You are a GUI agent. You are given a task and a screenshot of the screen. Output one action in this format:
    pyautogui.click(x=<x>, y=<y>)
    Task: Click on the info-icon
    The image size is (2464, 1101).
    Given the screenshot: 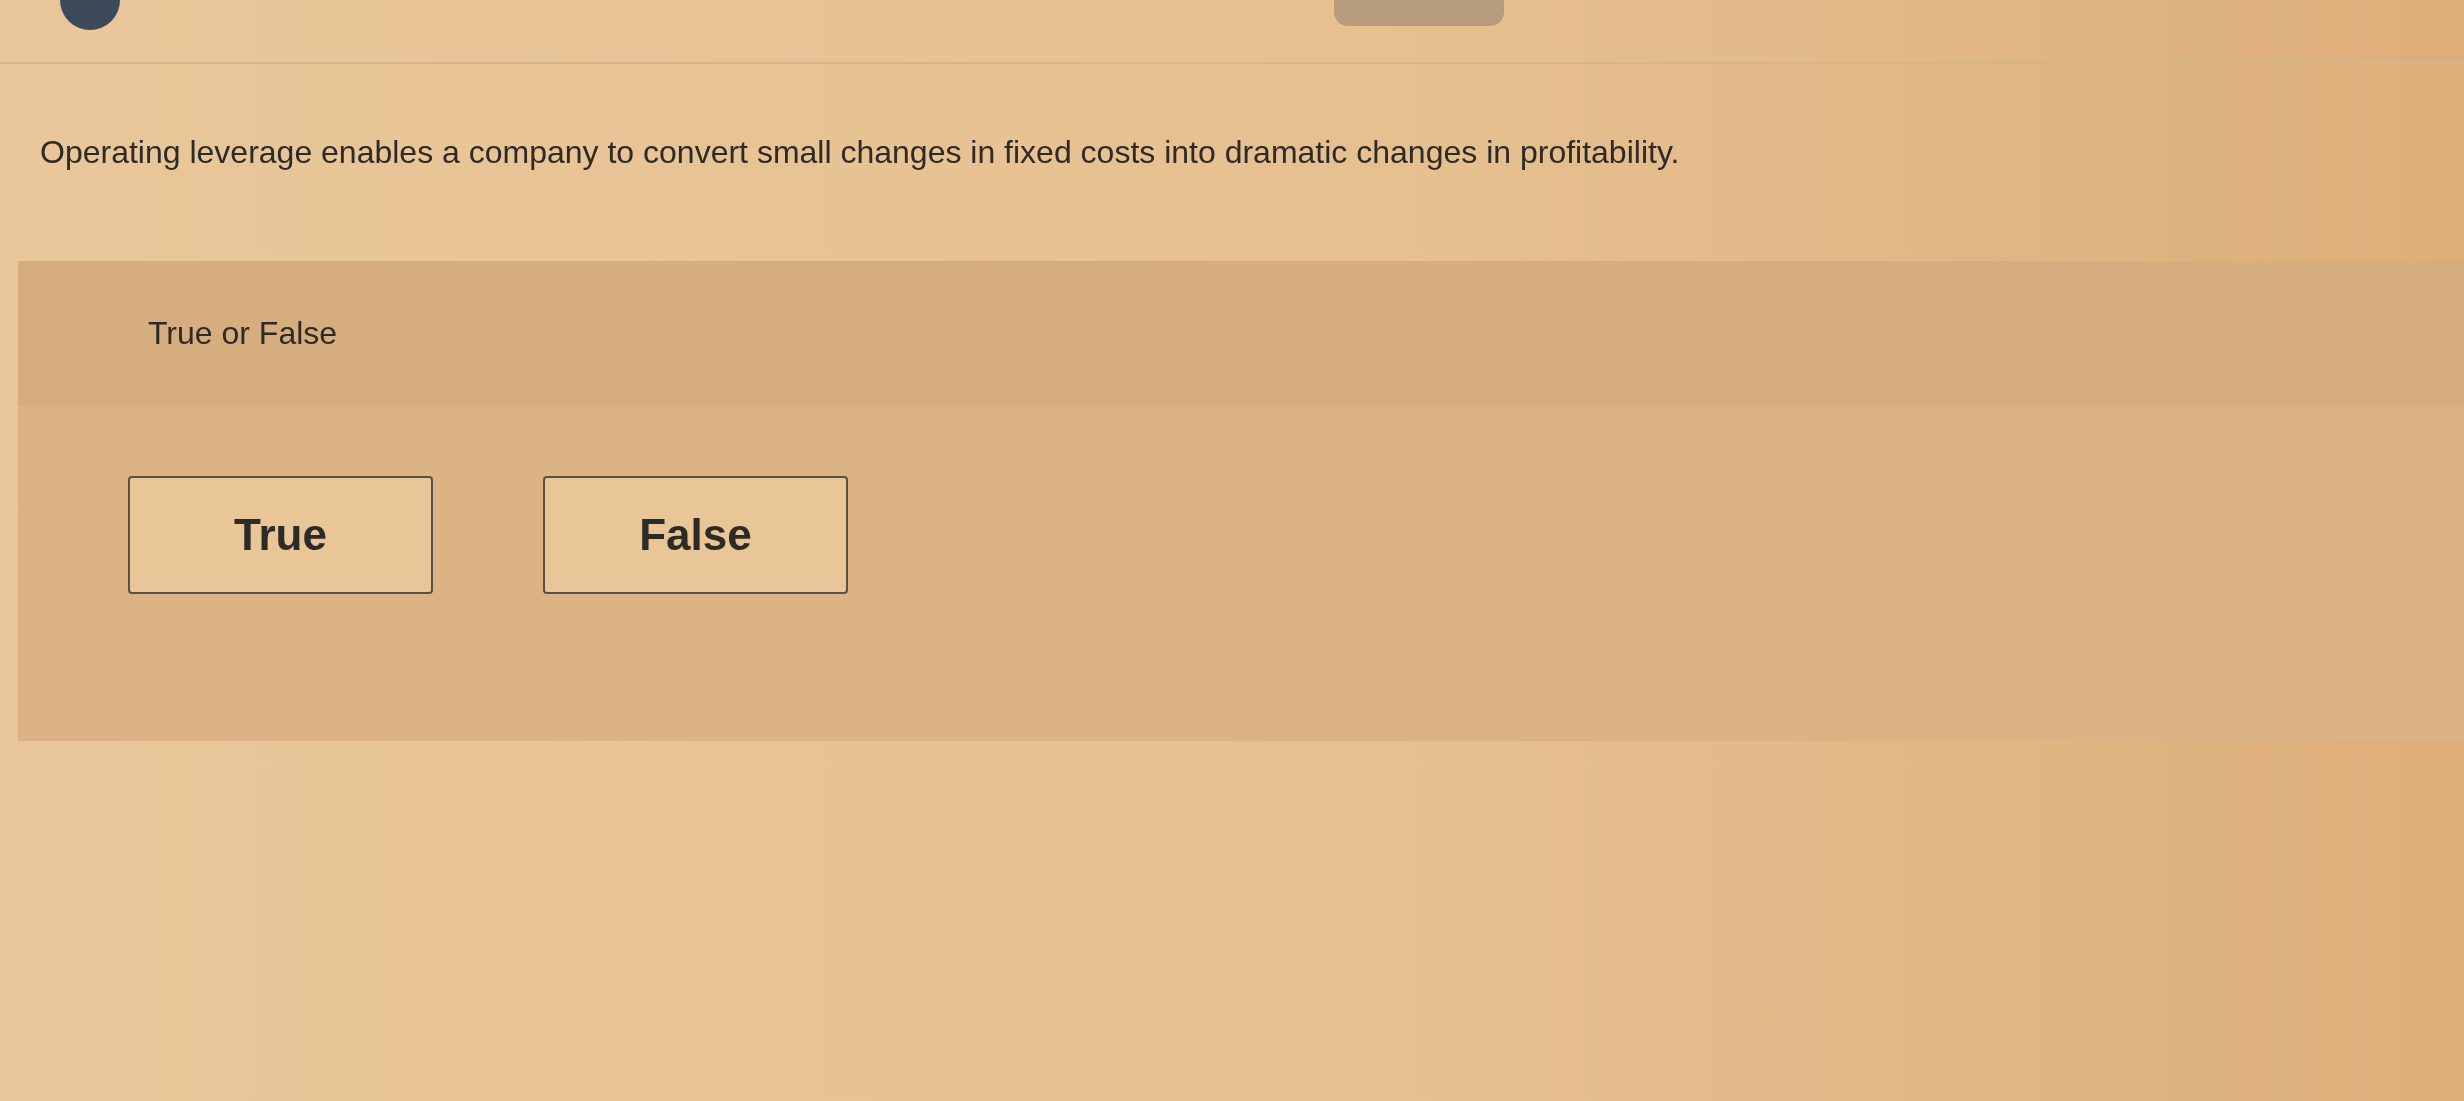 What is the action you would take?
    pyautogui.click(x=90, y=15)
    